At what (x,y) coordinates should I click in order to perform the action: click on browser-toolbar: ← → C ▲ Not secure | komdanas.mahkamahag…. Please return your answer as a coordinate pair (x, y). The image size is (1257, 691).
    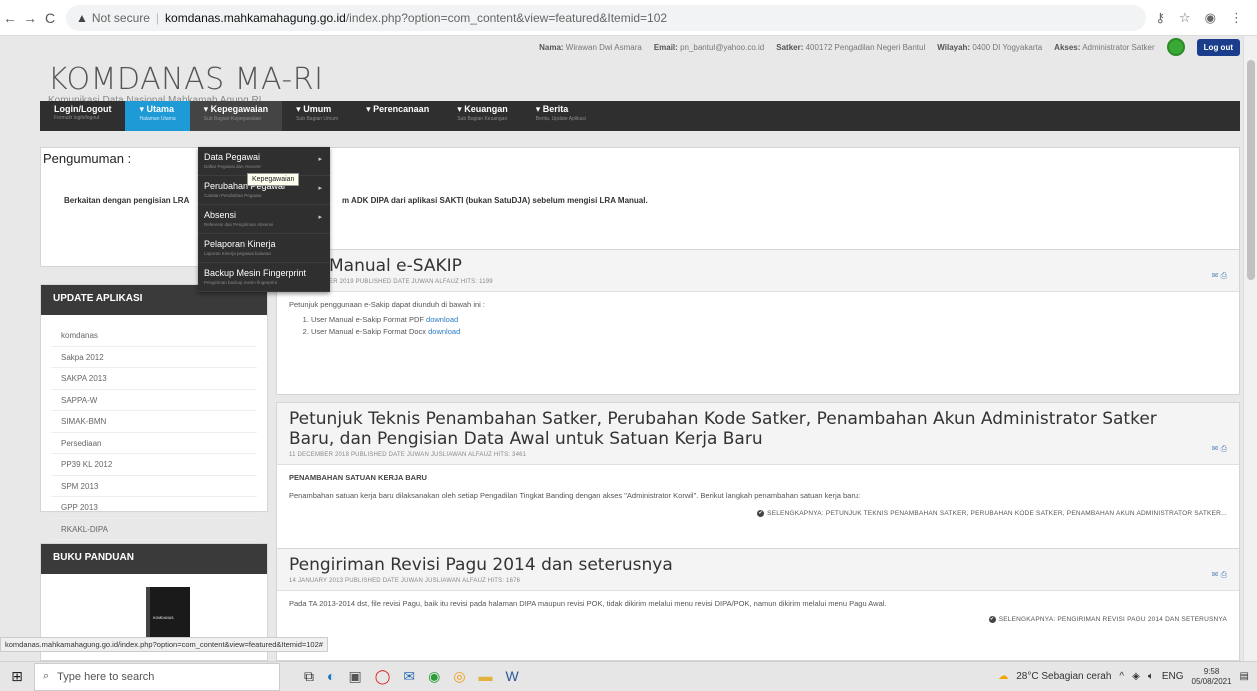
    Looking at the image, I should click on (628, 18).